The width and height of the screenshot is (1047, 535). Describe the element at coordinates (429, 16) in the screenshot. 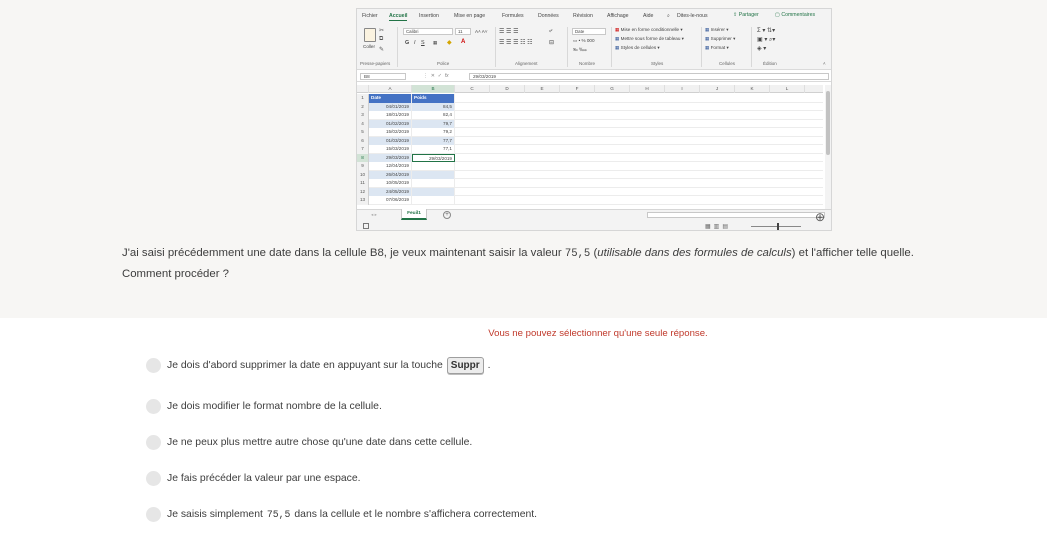

I see `menu-insertion: Insertion` at that location.